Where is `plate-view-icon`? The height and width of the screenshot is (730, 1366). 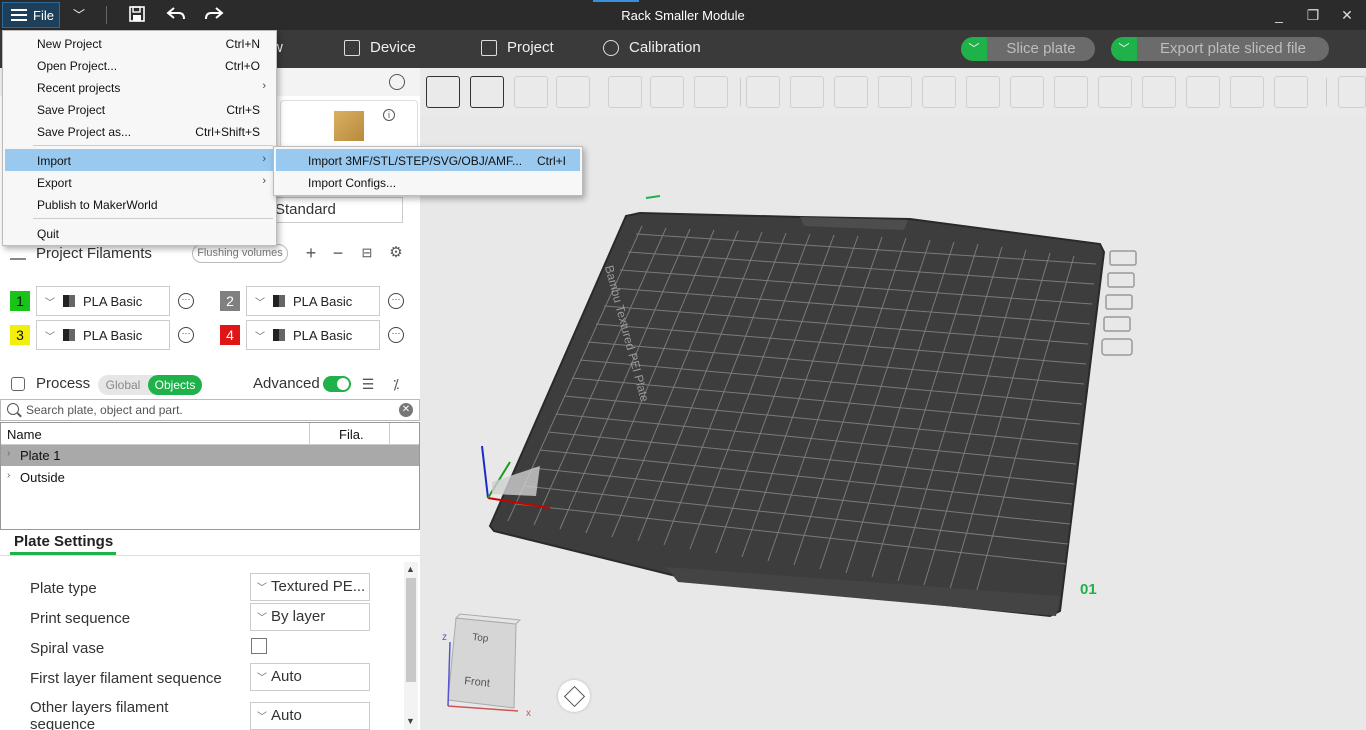 plate-view-icon is located at coordinates (1117, 347).